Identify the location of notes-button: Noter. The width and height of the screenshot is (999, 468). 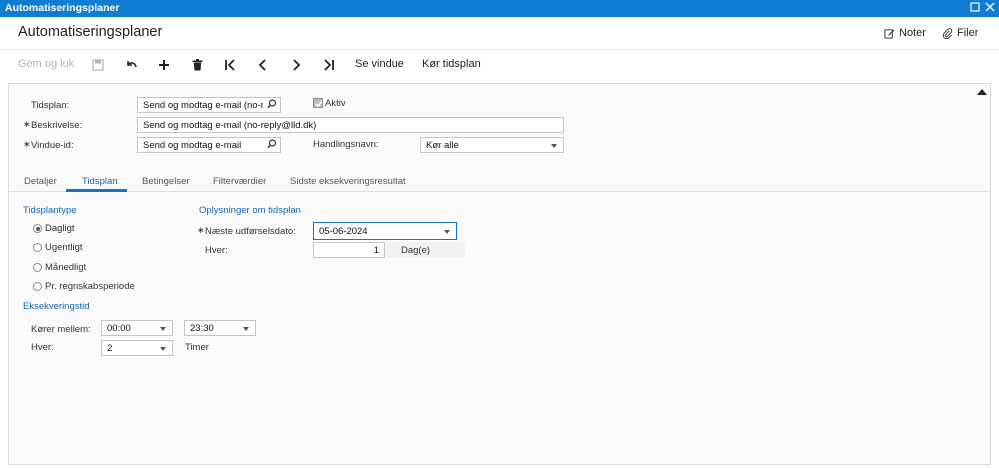
(905, 33).